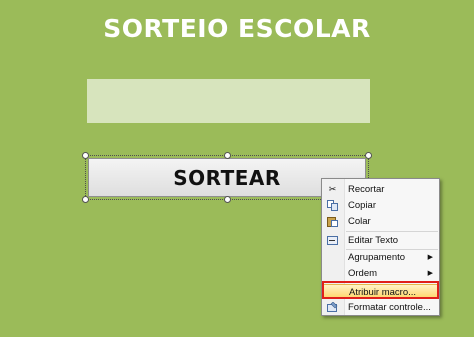  What do you see at coordinates (85, 155) in the screenshot?
I see `resize-handle-top-left` at bounding box center [85, 155].